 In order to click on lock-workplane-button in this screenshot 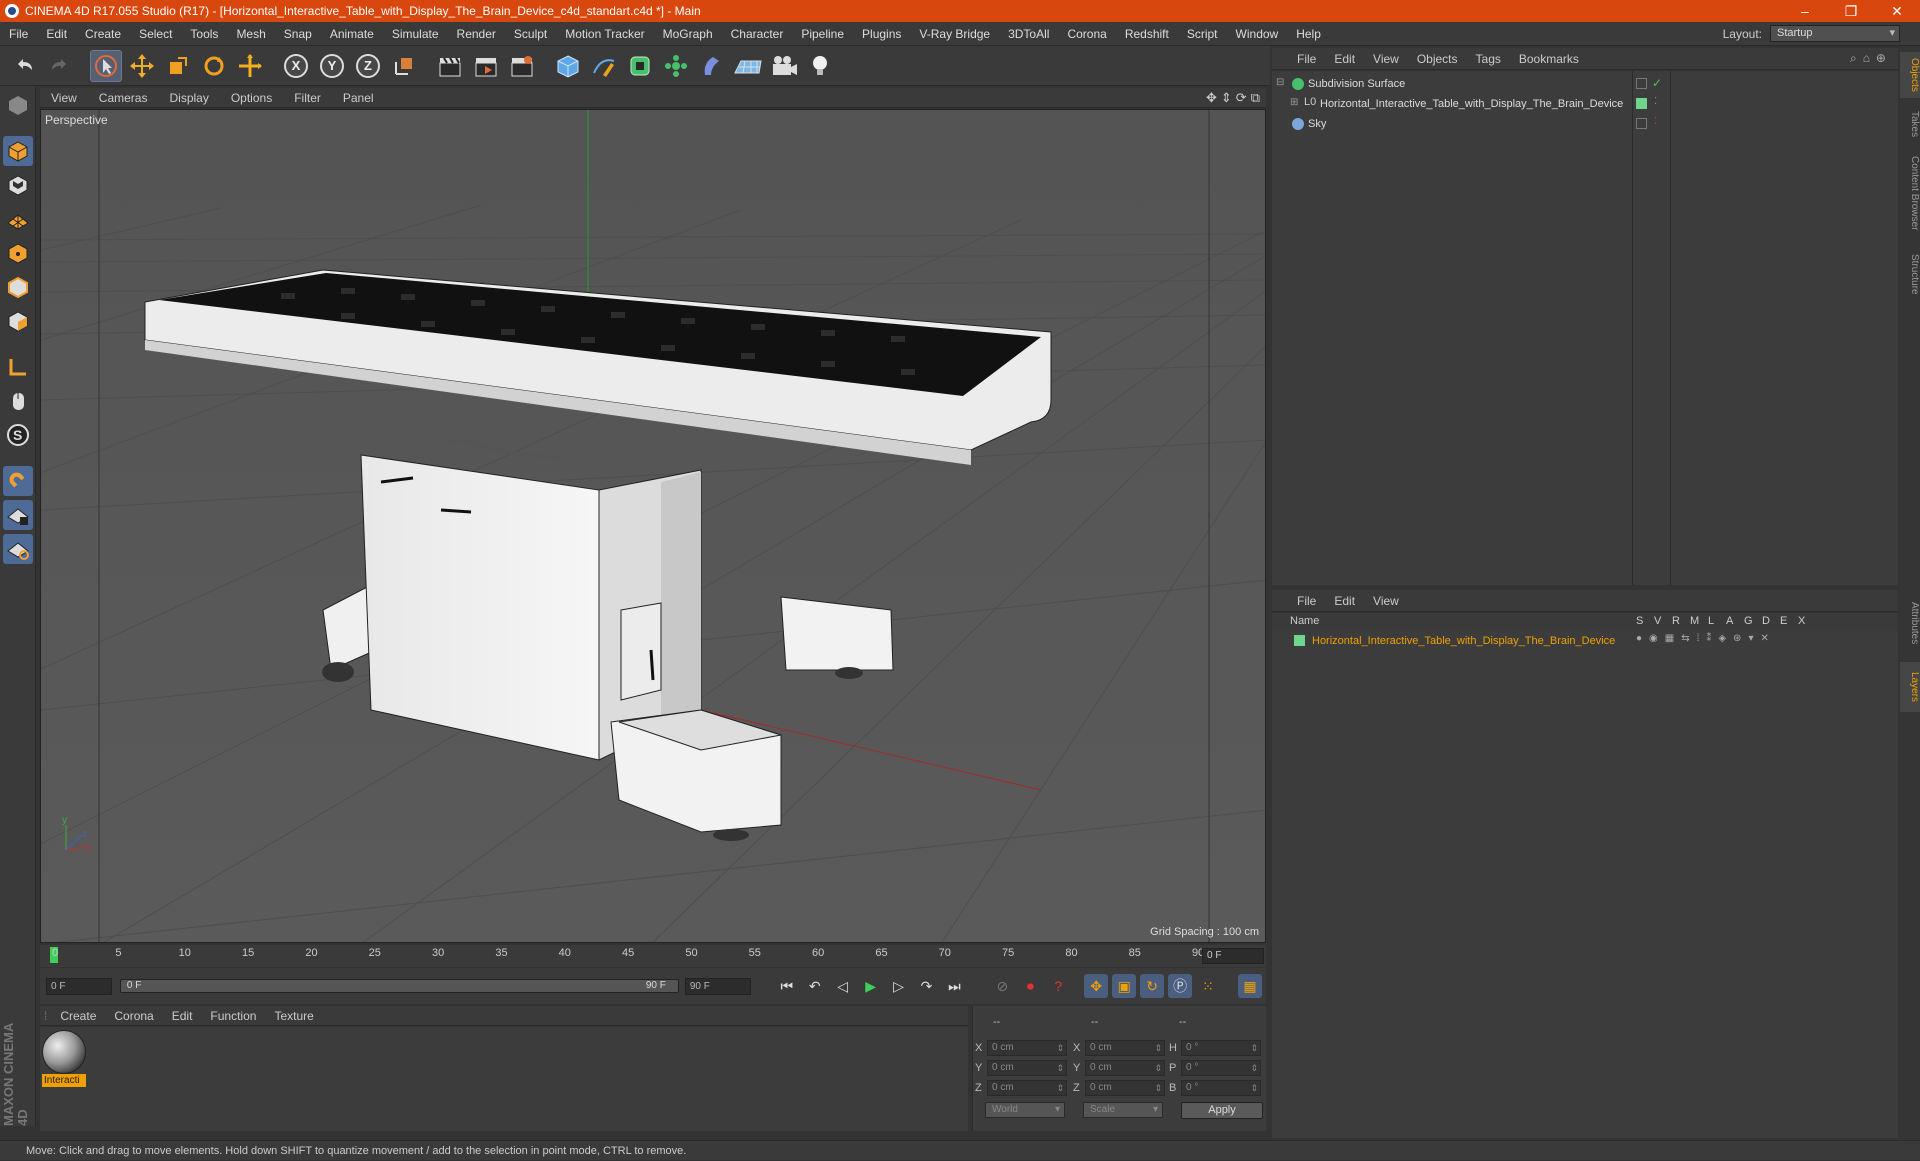, I will do `click(18, 515)`.